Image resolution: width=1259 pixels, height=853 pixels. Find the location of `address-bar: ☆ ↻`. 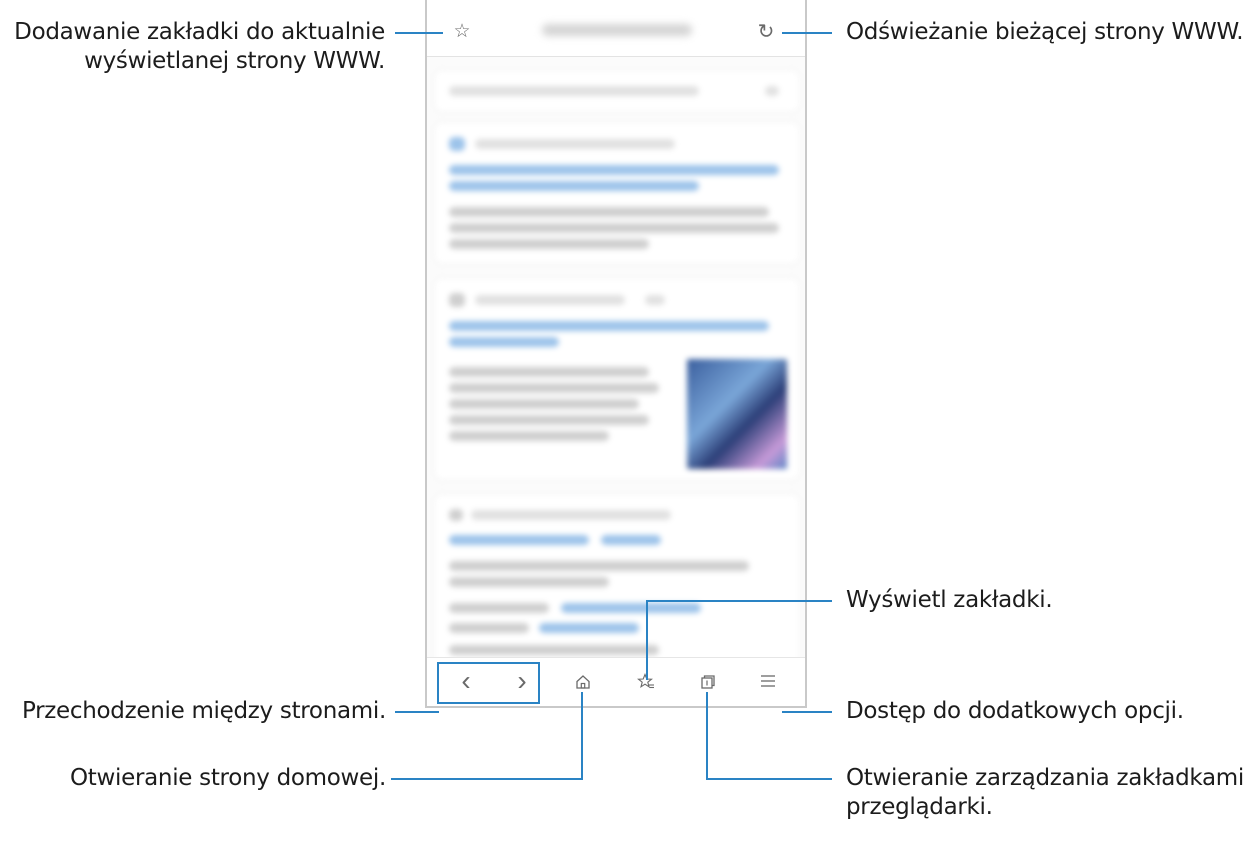

address-bar: ☆ ↻ is located at coordinates (616, 28).